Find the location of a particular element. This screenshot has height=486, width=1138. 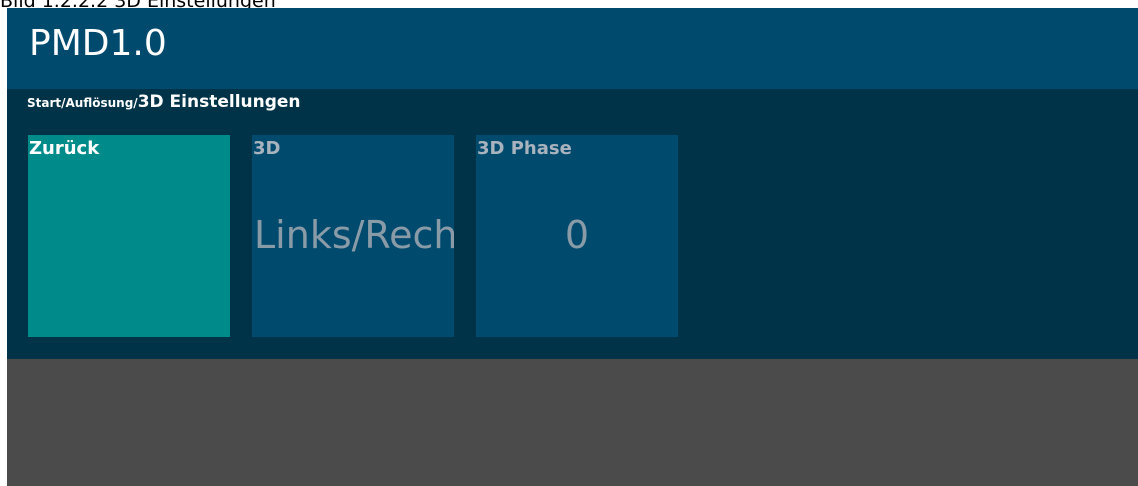

back-tile: Zurück is located at coordinates (129, 236).